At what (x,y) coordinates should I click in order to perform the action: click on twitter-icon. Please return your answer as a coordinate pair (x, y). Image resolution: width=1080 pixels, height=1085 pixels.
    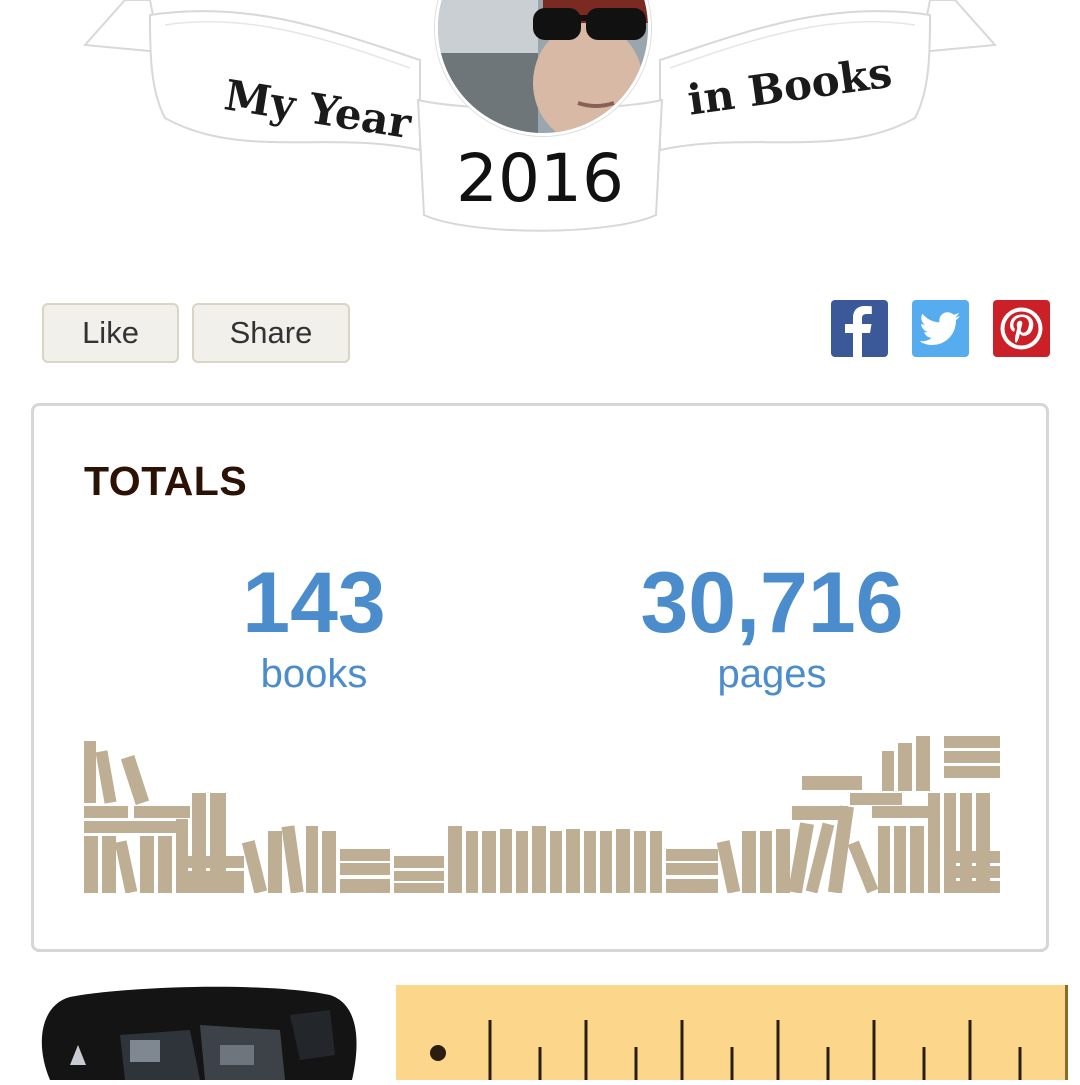
    Looking at the image, I should click on (939, 328).